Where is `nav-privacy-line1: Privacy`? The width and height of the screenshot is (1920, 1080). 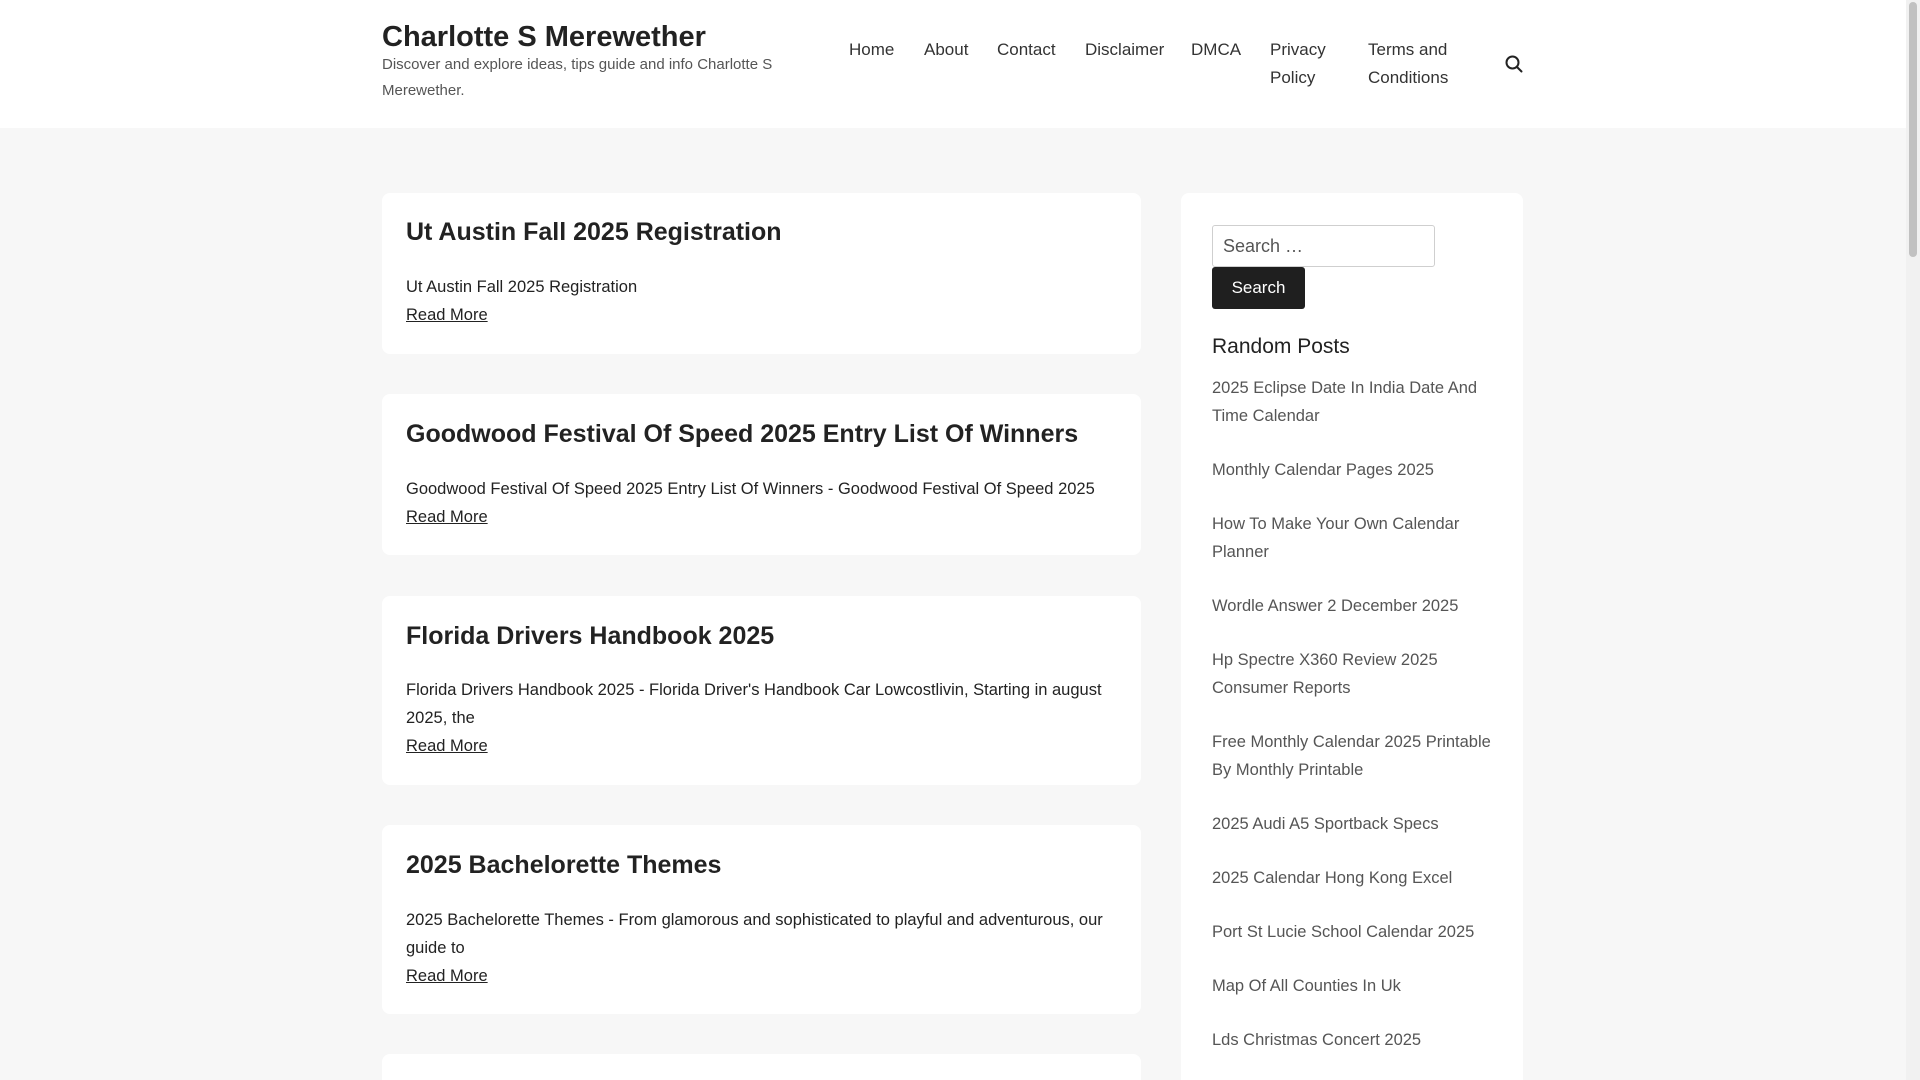 nav-privacy-line1: Privacy is located at coordinates (1298, 49).